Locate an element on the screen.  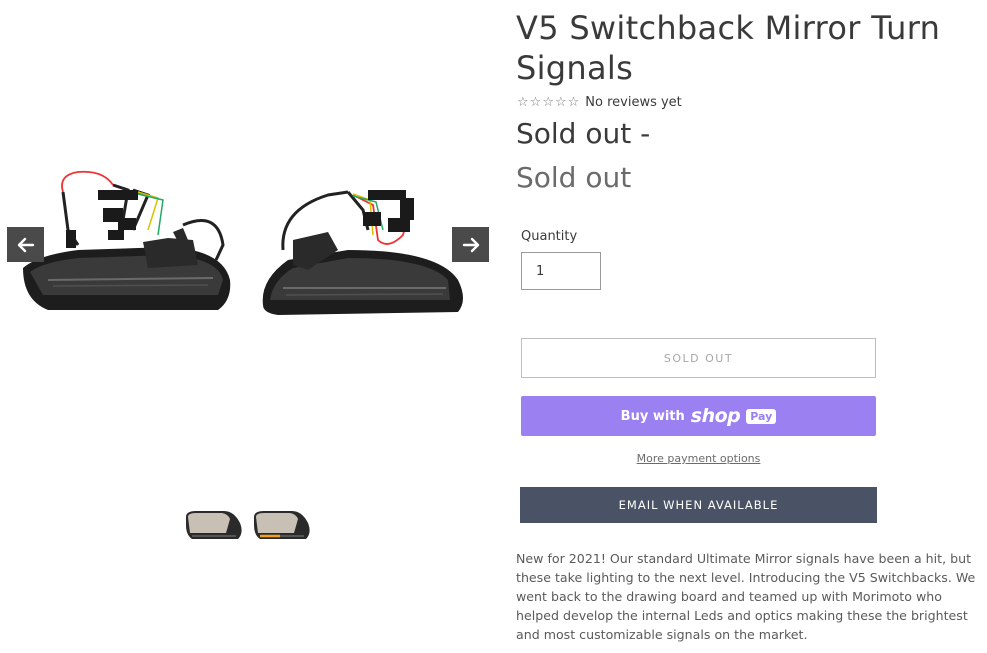
next-image-button is located at coordinates (470, 244).